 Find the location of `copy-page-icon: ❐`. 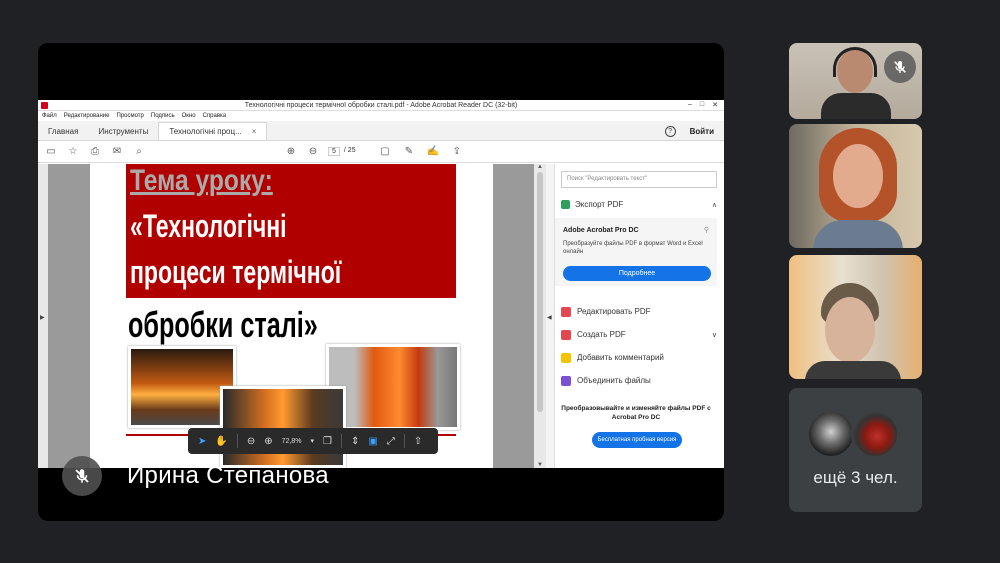

copy-page-icon: ❐ is located at coordinates (327, 441).